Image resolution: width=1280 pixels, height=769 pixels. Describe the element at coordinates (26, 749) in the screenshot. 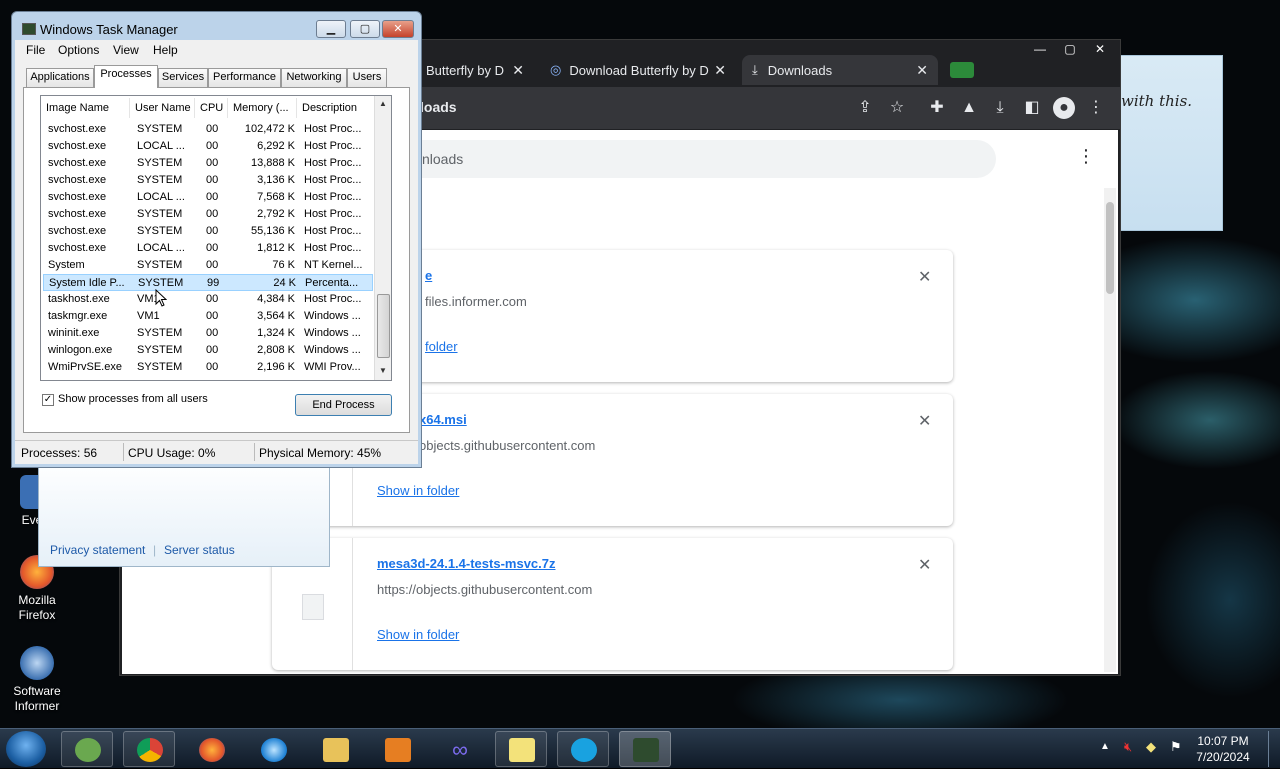

I see `start-button` at that location.